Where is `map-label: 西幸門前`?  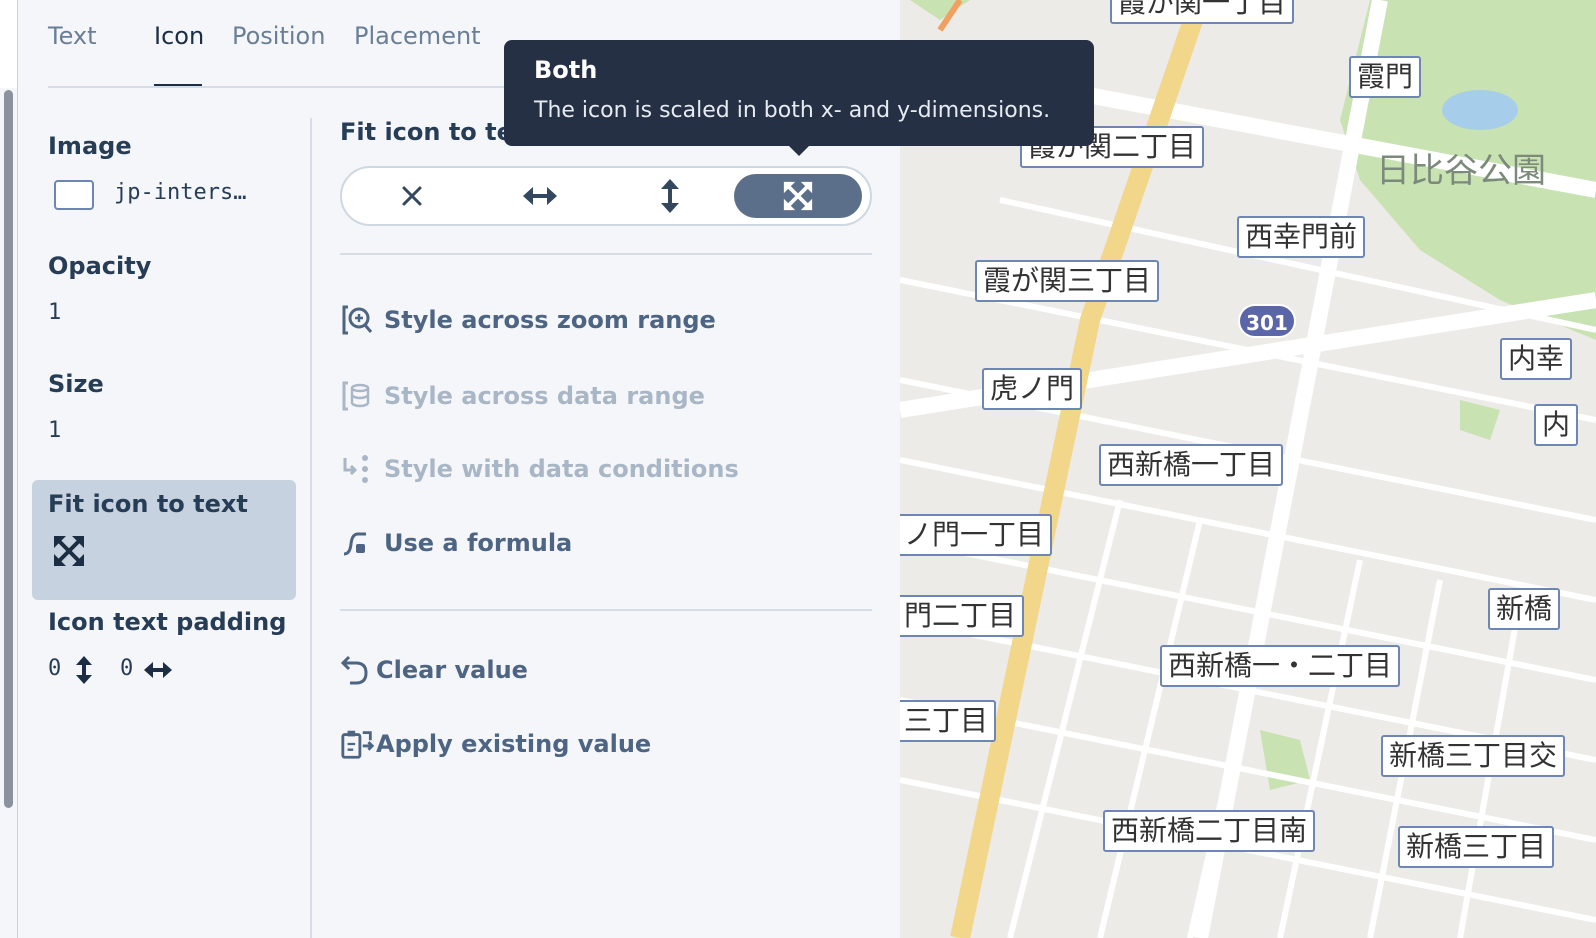 map-label: 西幸門前 is located at coordinates (1301, 237).